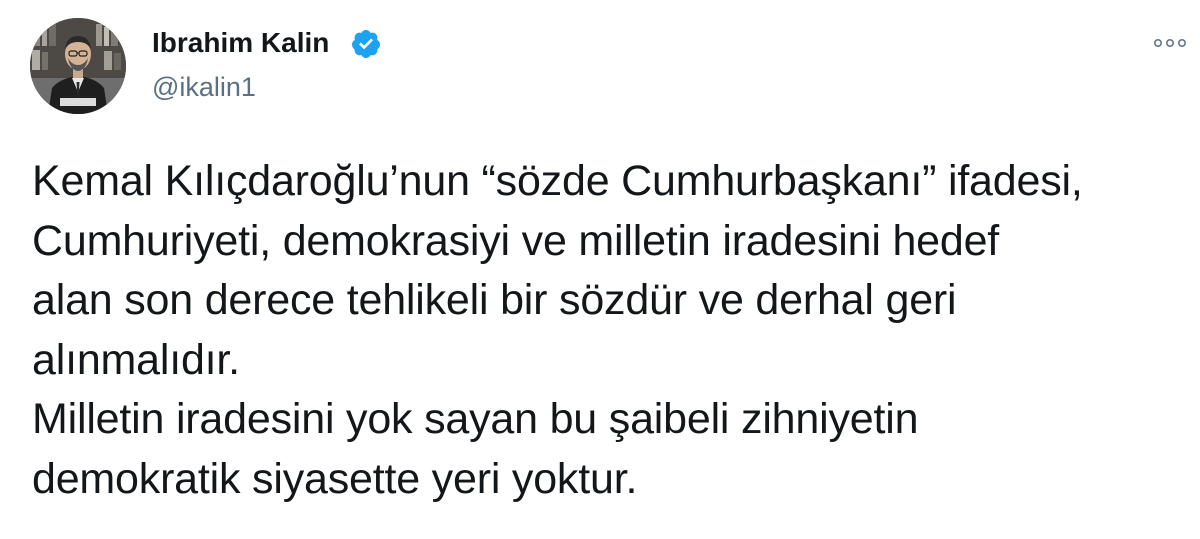 This screenshot has width=1200, height=539. Describe the element at coordinates (240, 43) in the screenshot. I see `display-name: Ibrahim Kalin` at that location.